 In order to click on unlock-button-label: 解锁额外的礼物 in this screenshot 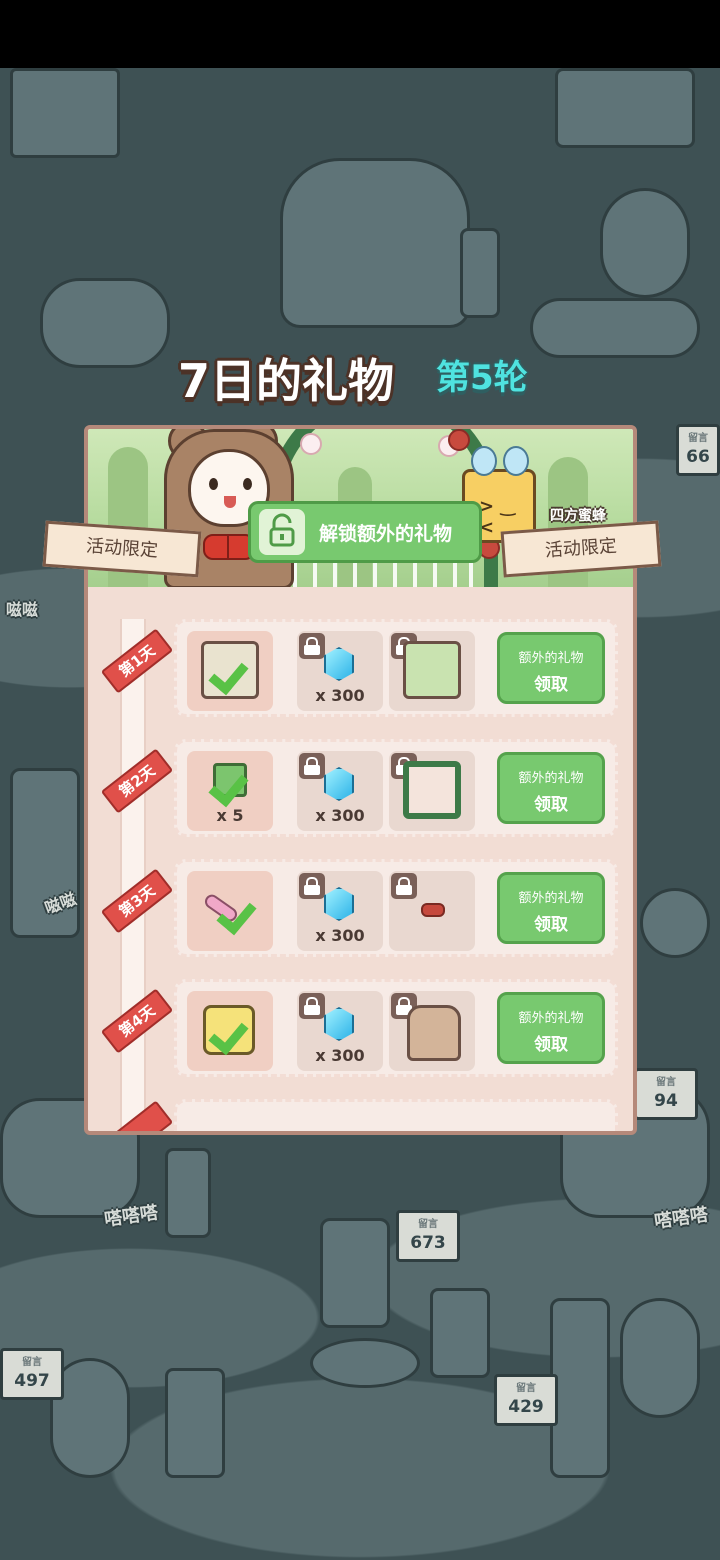, I will do `click(386, 533)`.